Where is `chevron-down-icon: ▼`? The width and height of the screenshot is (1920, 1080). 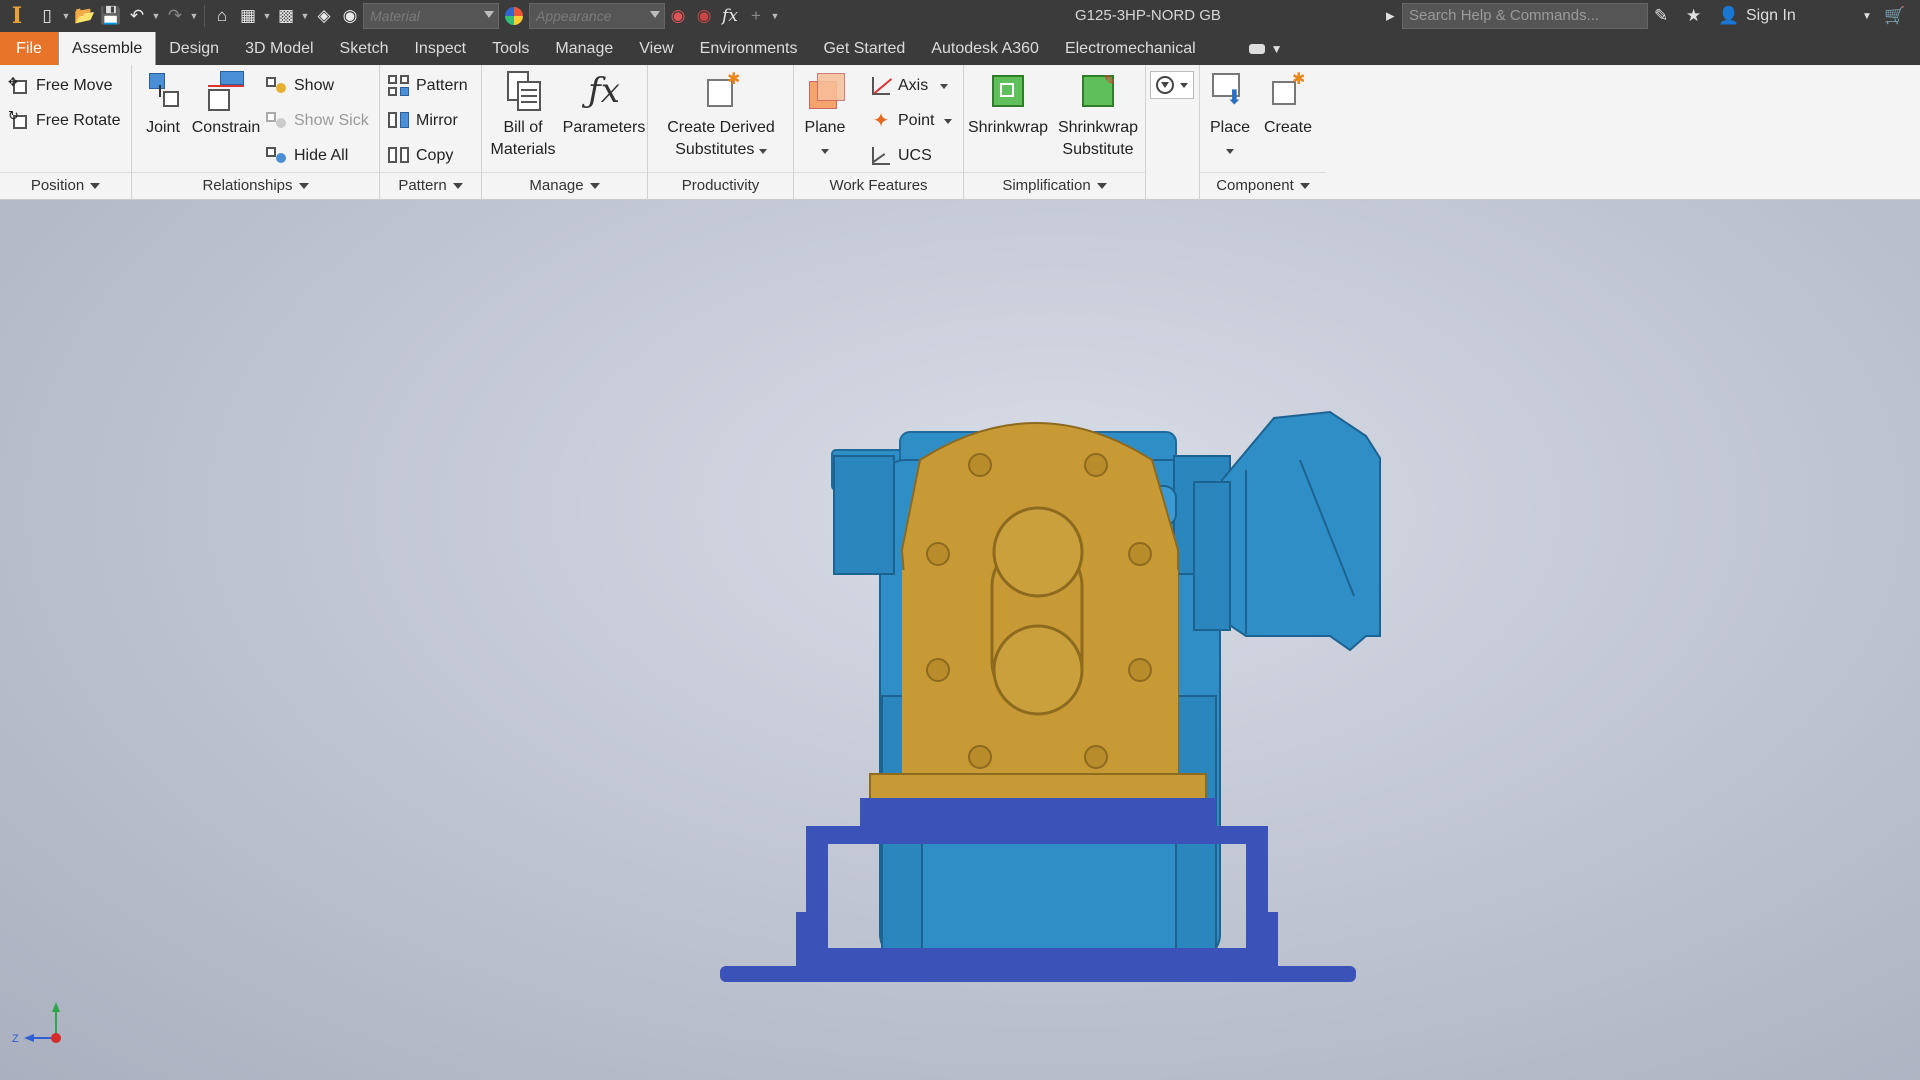 chevron-down-icon: ▼ is located at coordinates (1276, 48).